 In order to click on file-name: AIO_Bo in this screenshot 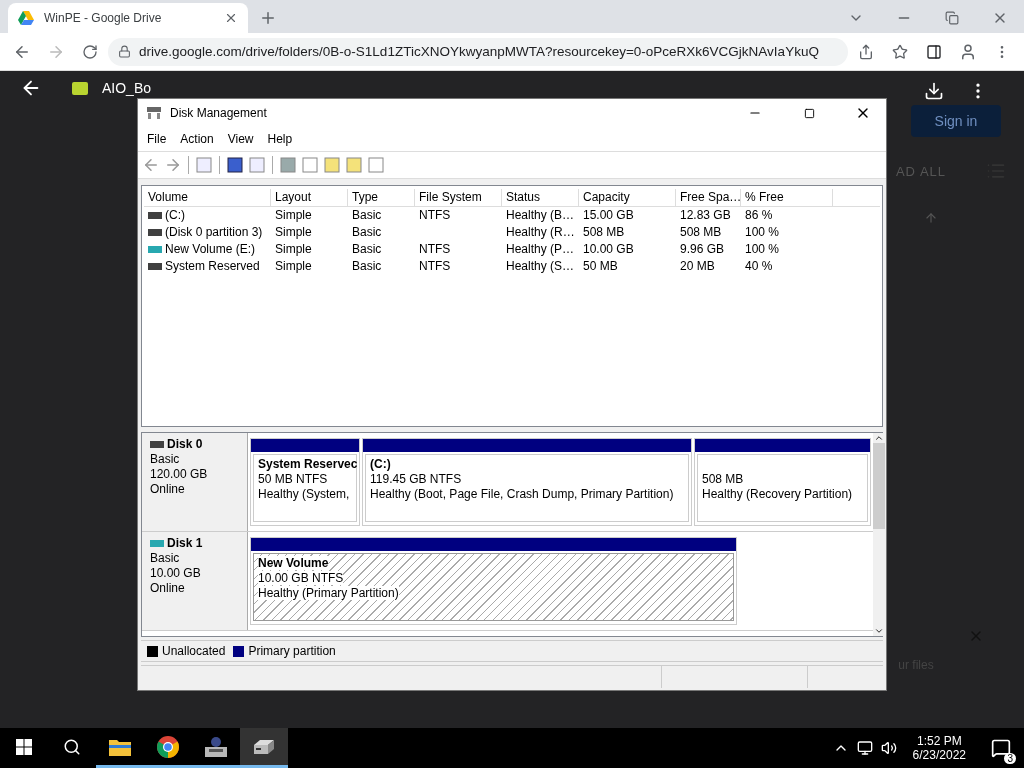, I will do `click(127, 88)`.